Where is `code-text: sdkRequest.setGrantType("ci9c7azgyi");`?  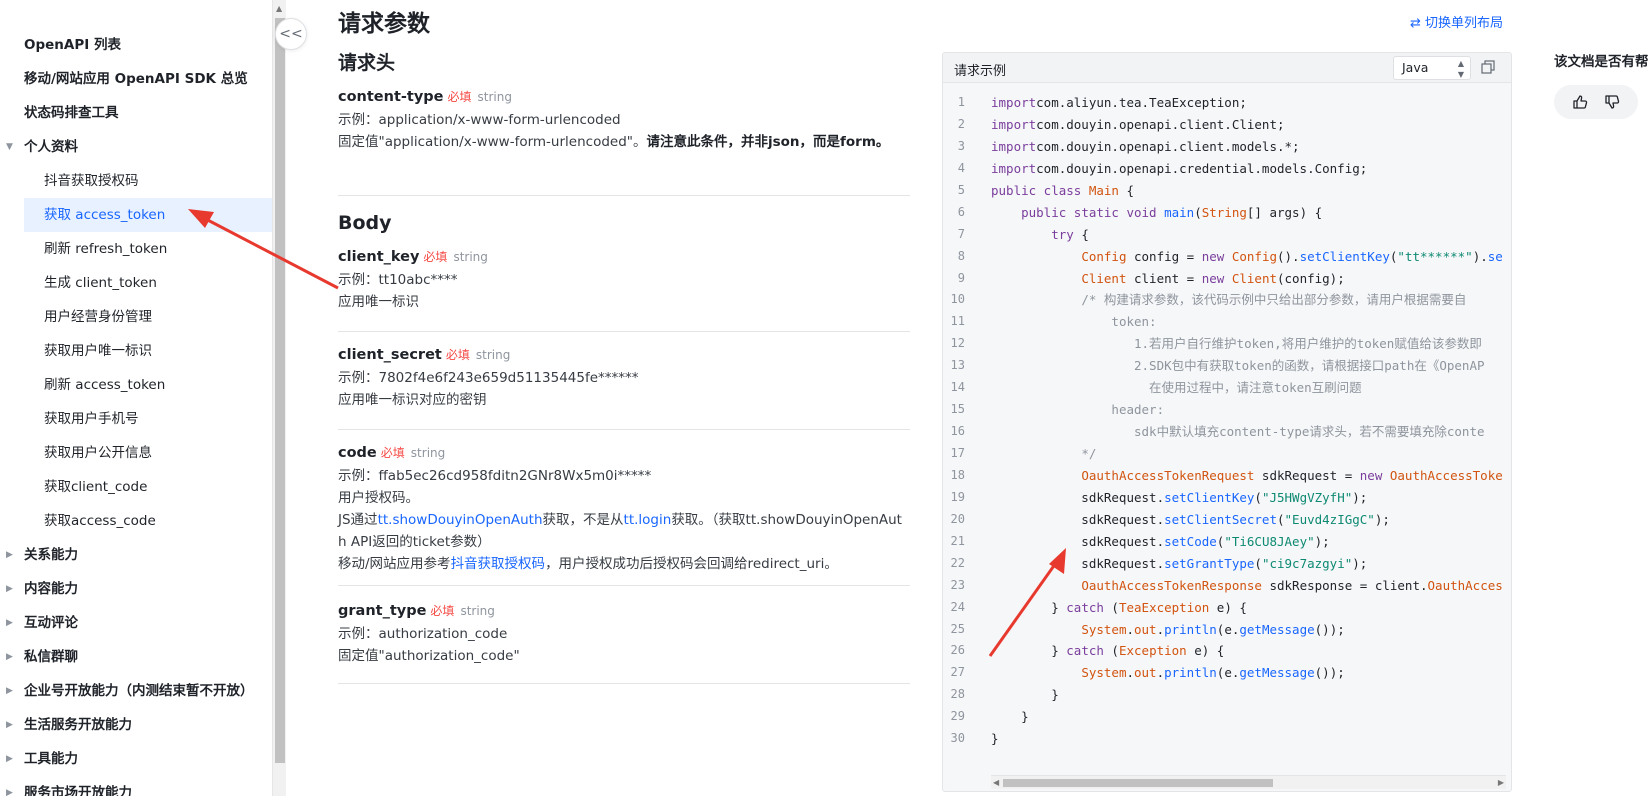 code-text: sdkRequest.setGrantType("ci9c7azgyi"); is located at coordinates (1179, 564).